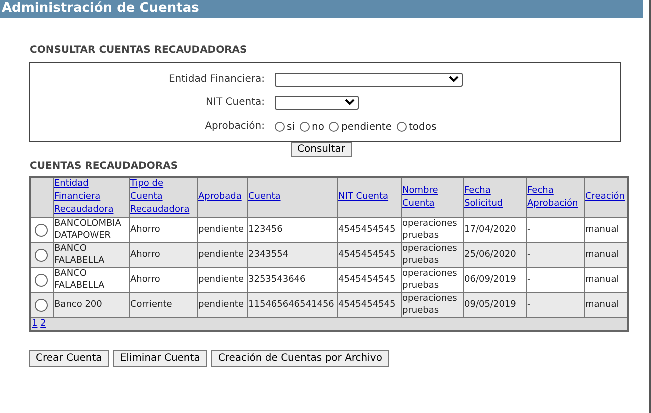 The height and width of the screenshot is (413, 651). Describe the element at coordinates (91, 197) in the screenshot. I see `column-sort-link: Entidad Financiera Recaudadora` at that location.